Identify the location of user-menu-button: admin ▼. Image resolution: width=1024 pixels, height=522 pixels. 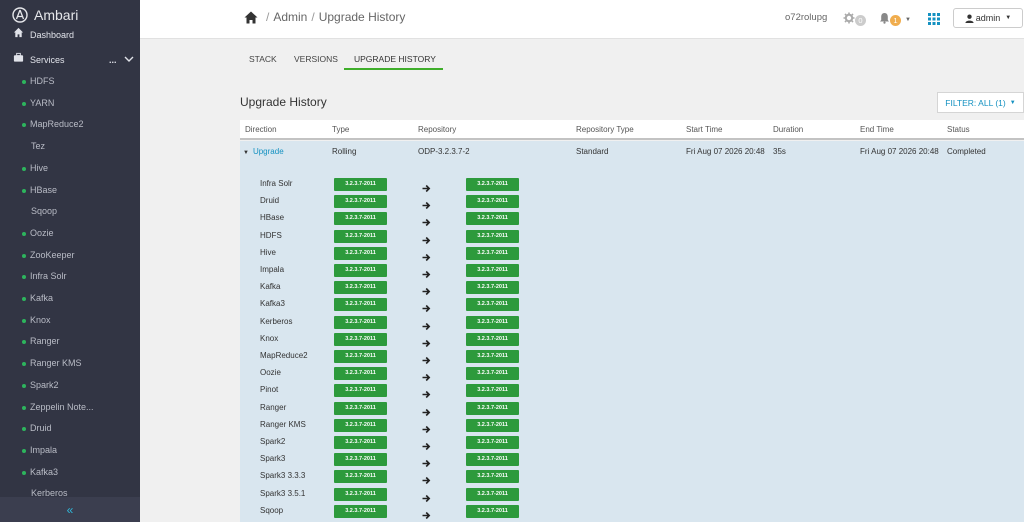
(988, 18).